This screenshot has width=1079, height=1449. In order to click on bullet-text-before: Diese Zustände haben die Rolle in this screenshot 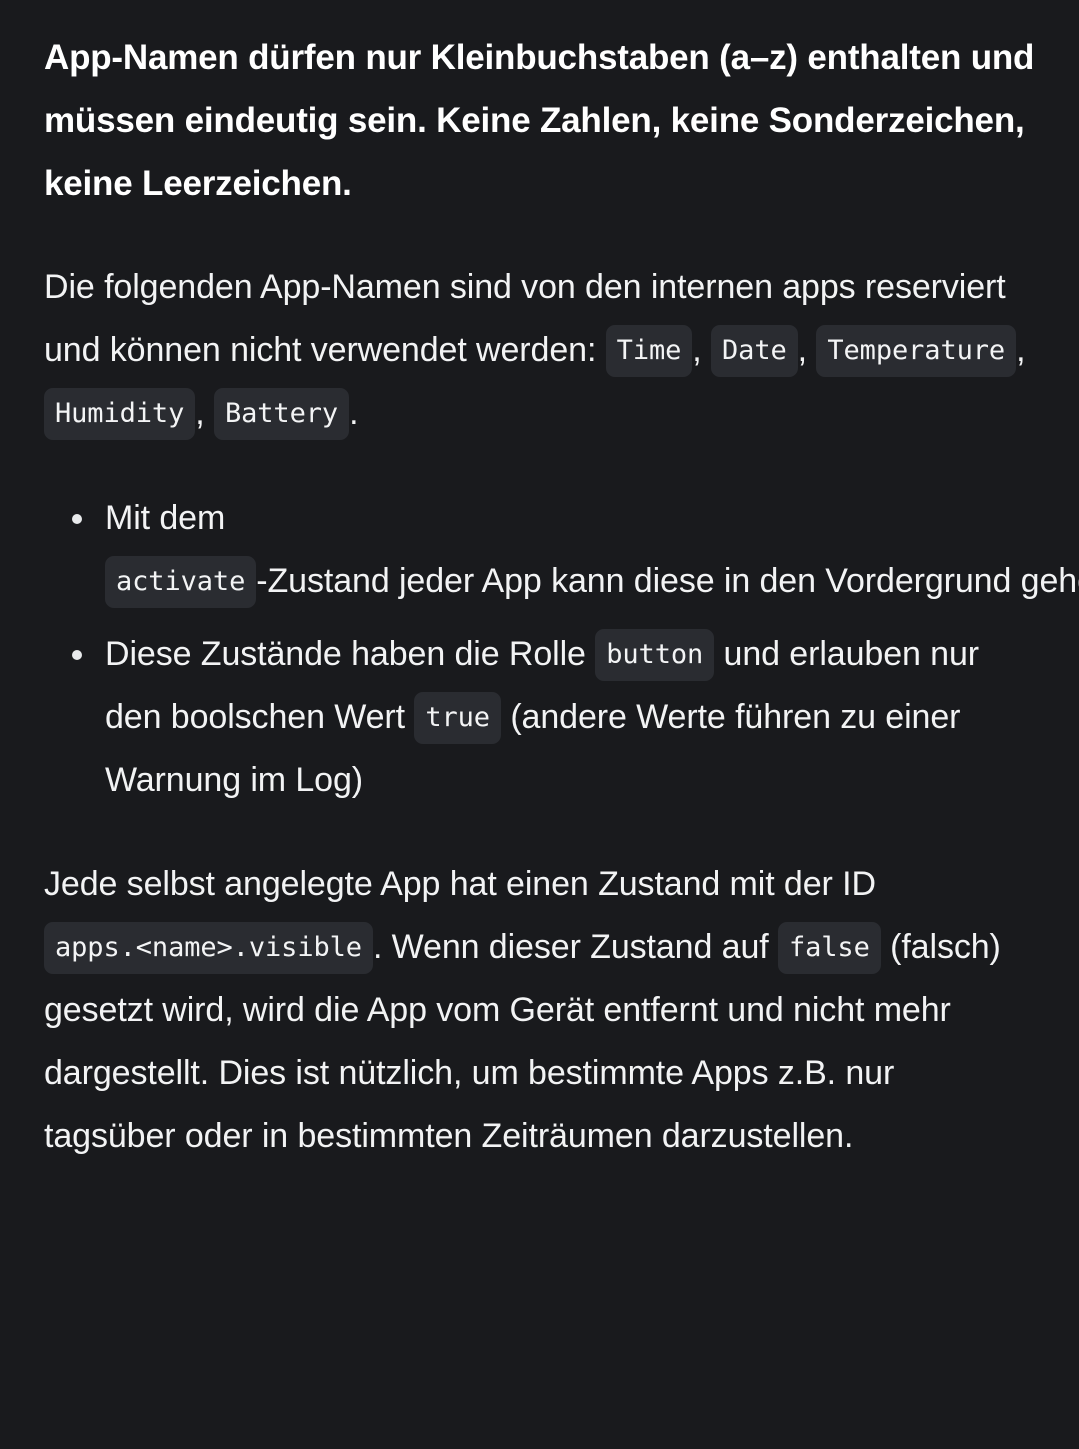, I will do `click(345, 654)`.